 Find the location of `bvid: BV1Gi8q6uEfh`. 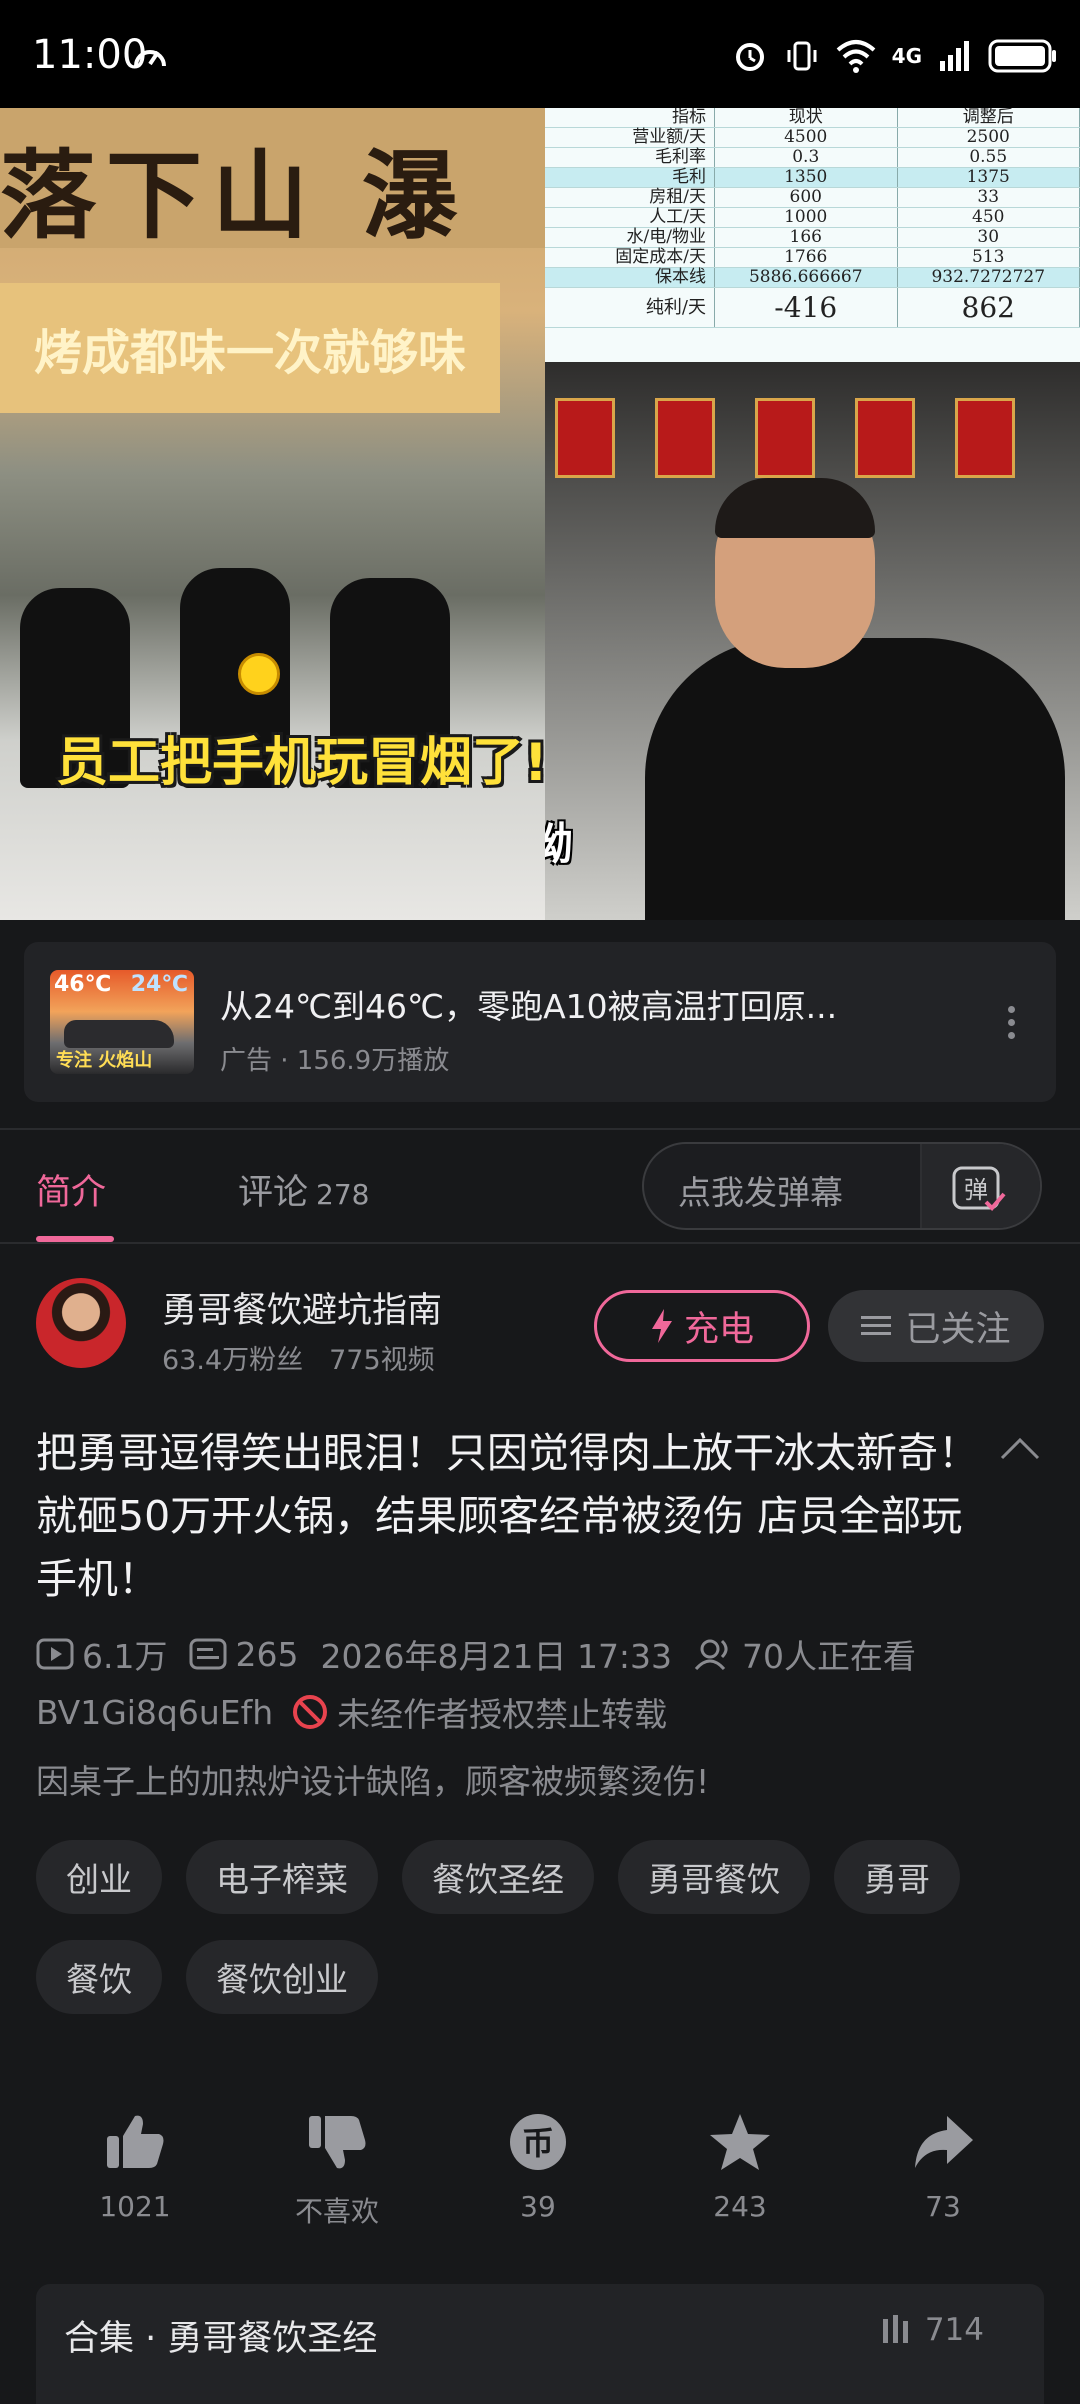

bvid: BV1Gi8q6uEfh is located at coordinates (154, 1712).